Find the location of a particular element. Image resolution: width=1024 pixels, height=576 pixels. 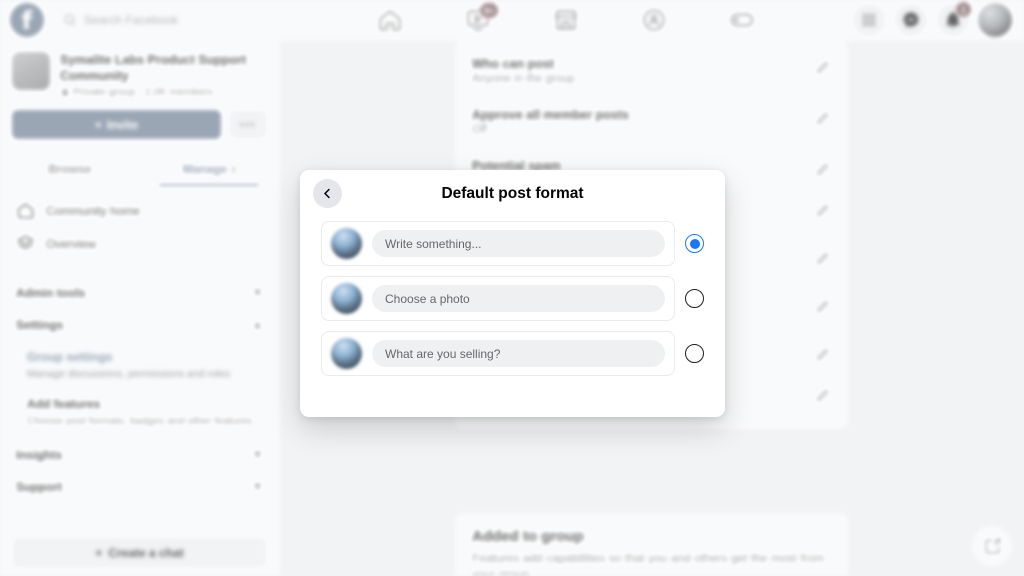

group-meta-text: Private group · 2.0K members is located at coordinates (143, 92).